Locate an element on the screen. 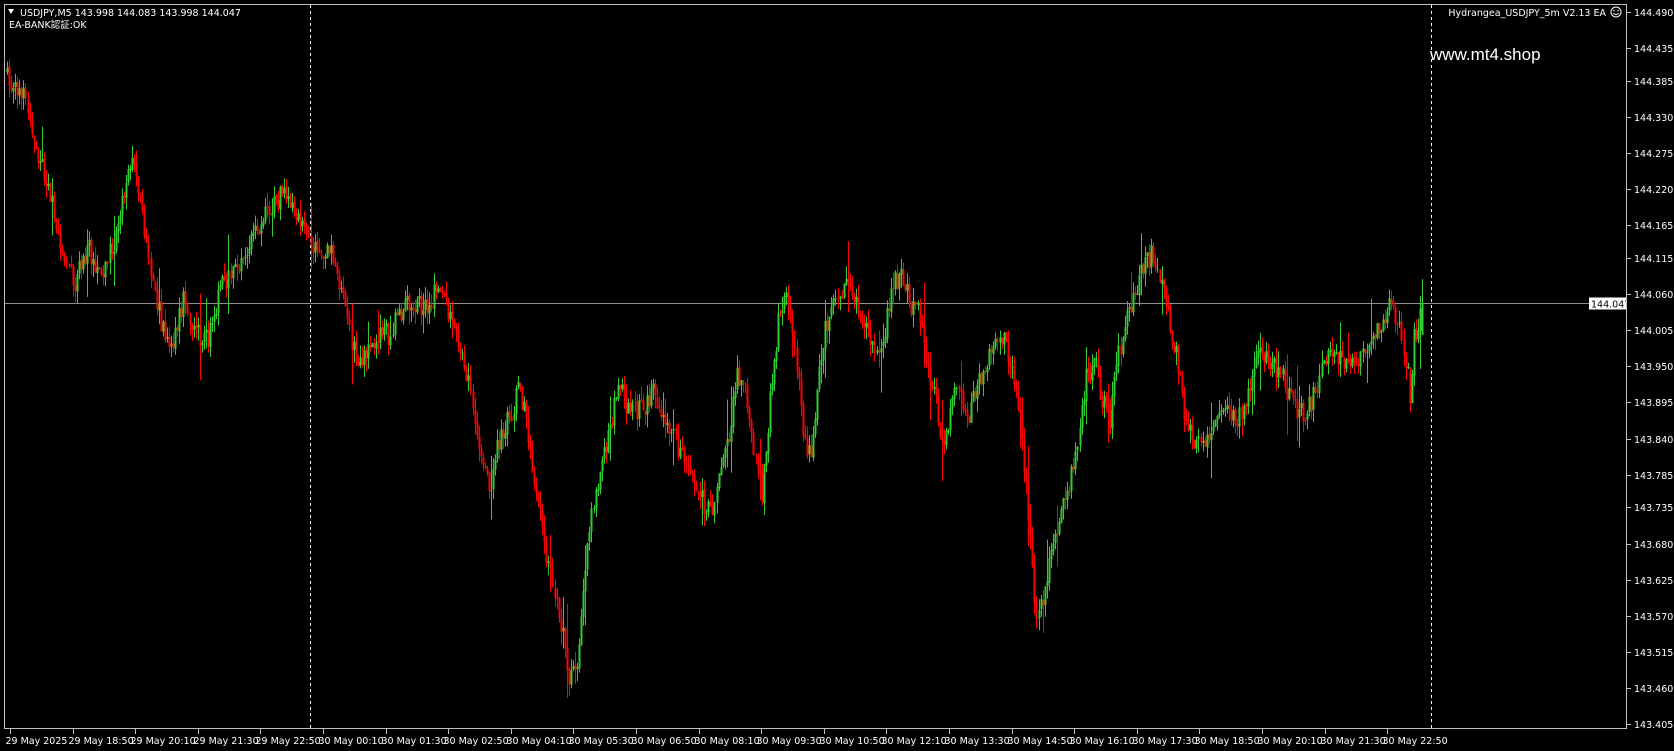 The height and width of the screenshot is (751, 1674). time-tick-label: 30 May 16:10 is located at coordinates (1102, 741).